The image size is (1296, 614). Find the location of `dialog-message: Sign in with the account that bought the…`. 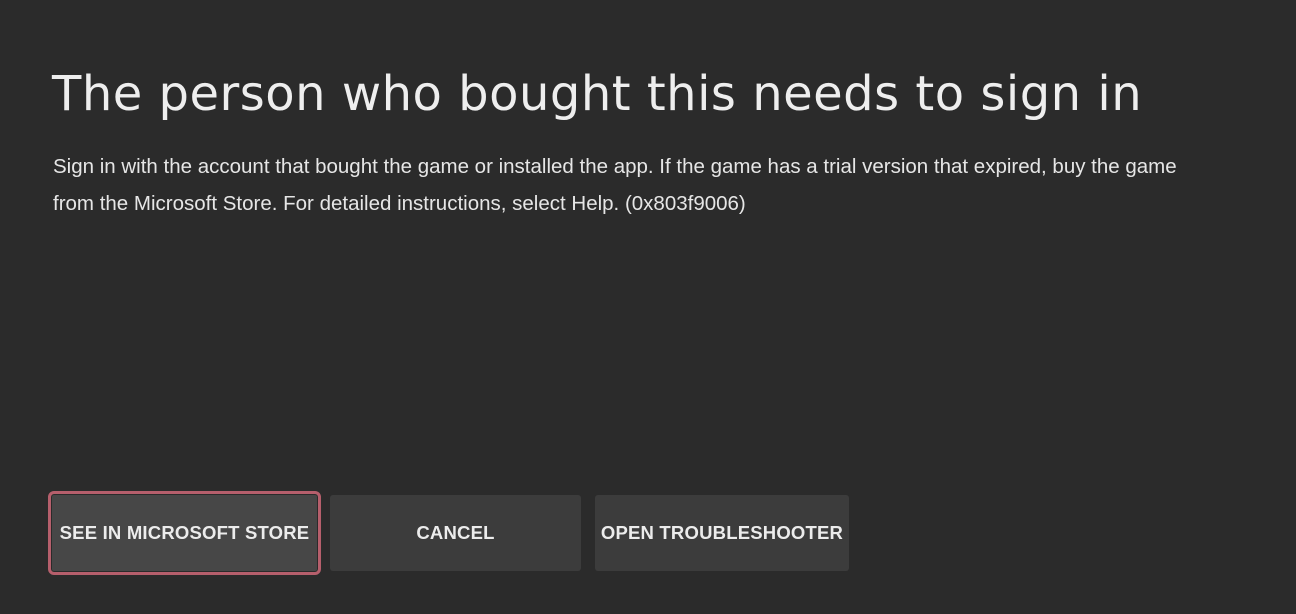

dialog-message: Sign in with the account that bought the… is located at coordinates (660, 185).